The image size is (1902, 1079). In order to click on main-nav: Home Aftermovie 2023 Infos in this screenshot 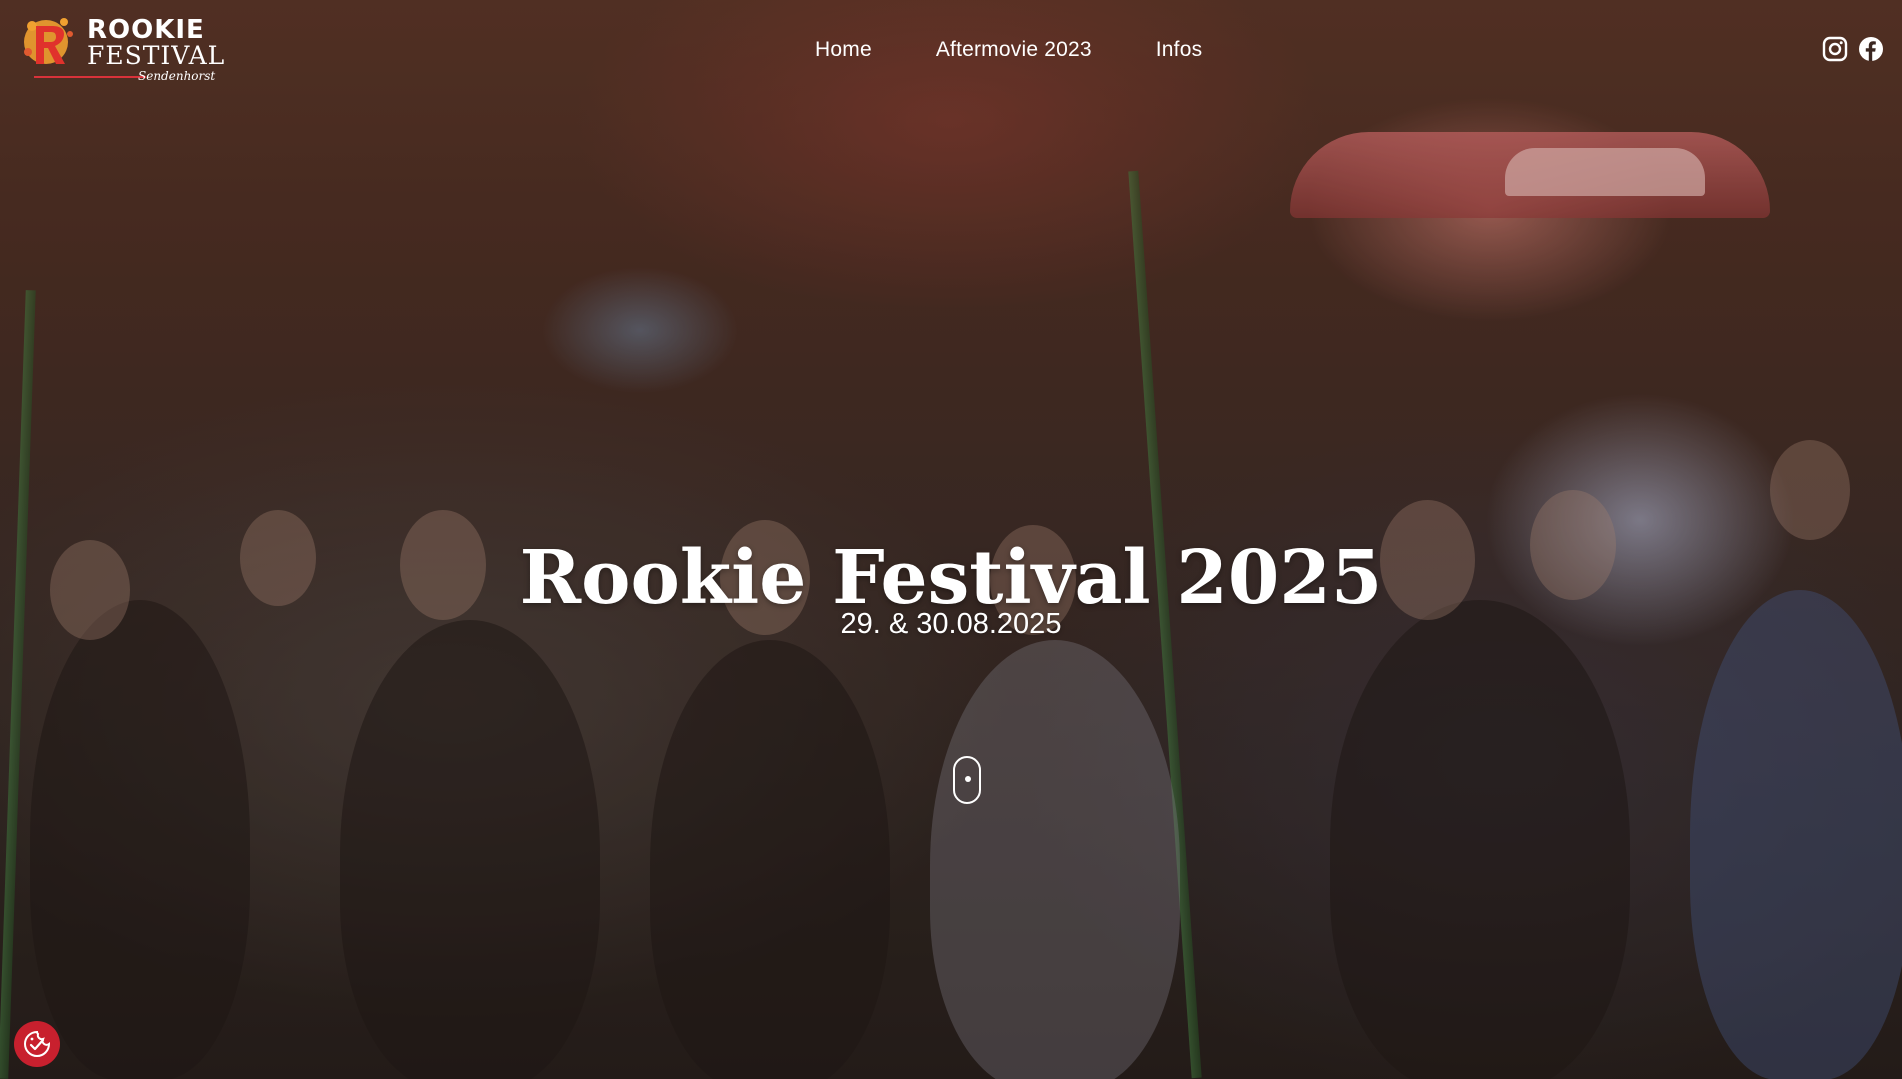, I will do `click(1008, 50)`.